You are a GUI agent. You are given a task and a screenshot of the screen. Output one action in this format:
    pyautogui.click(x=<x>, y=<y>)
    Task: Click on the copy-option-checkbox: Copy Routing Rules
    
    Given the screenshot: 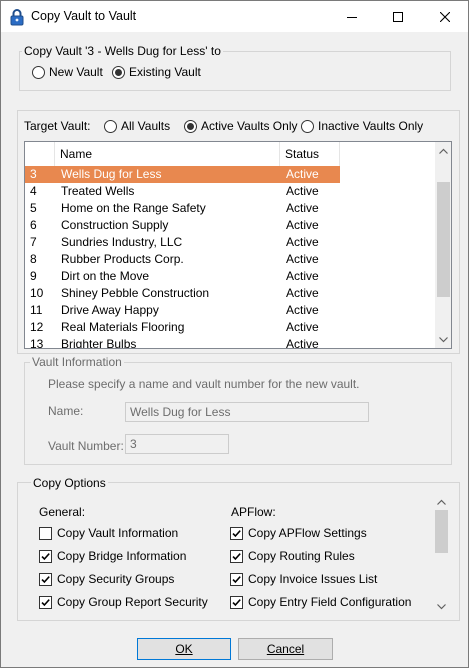 What is the action you would take?
    pyautogui.click(x=292, y=556)
    